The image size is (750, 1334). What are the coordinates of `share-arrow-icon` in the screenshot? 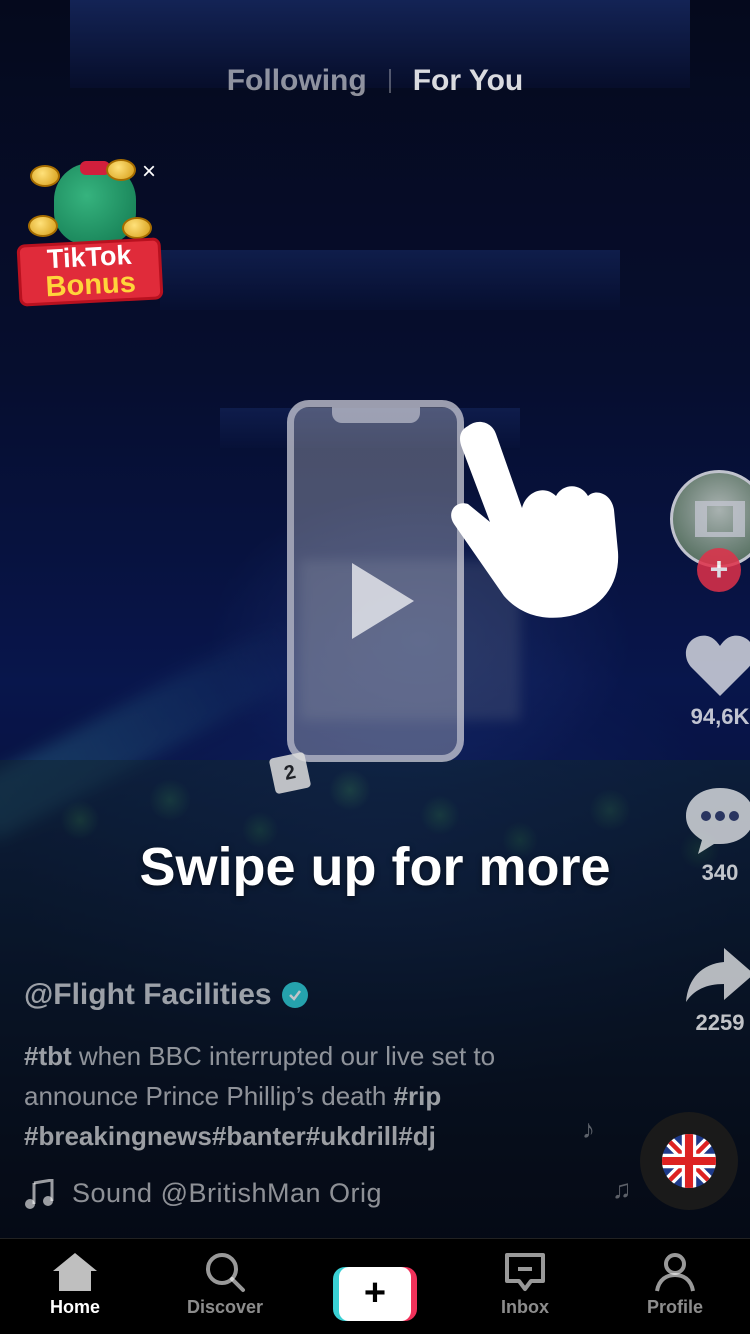 It's located at (718, 975).